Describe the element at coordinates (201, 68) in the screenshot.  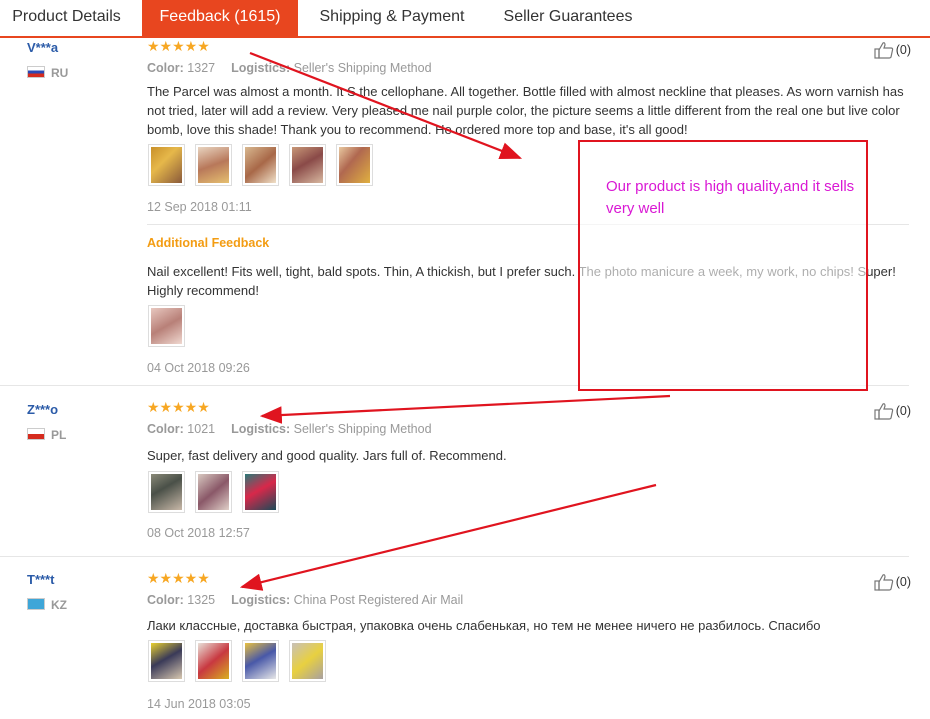
I see `color-value: 1327` at that location.